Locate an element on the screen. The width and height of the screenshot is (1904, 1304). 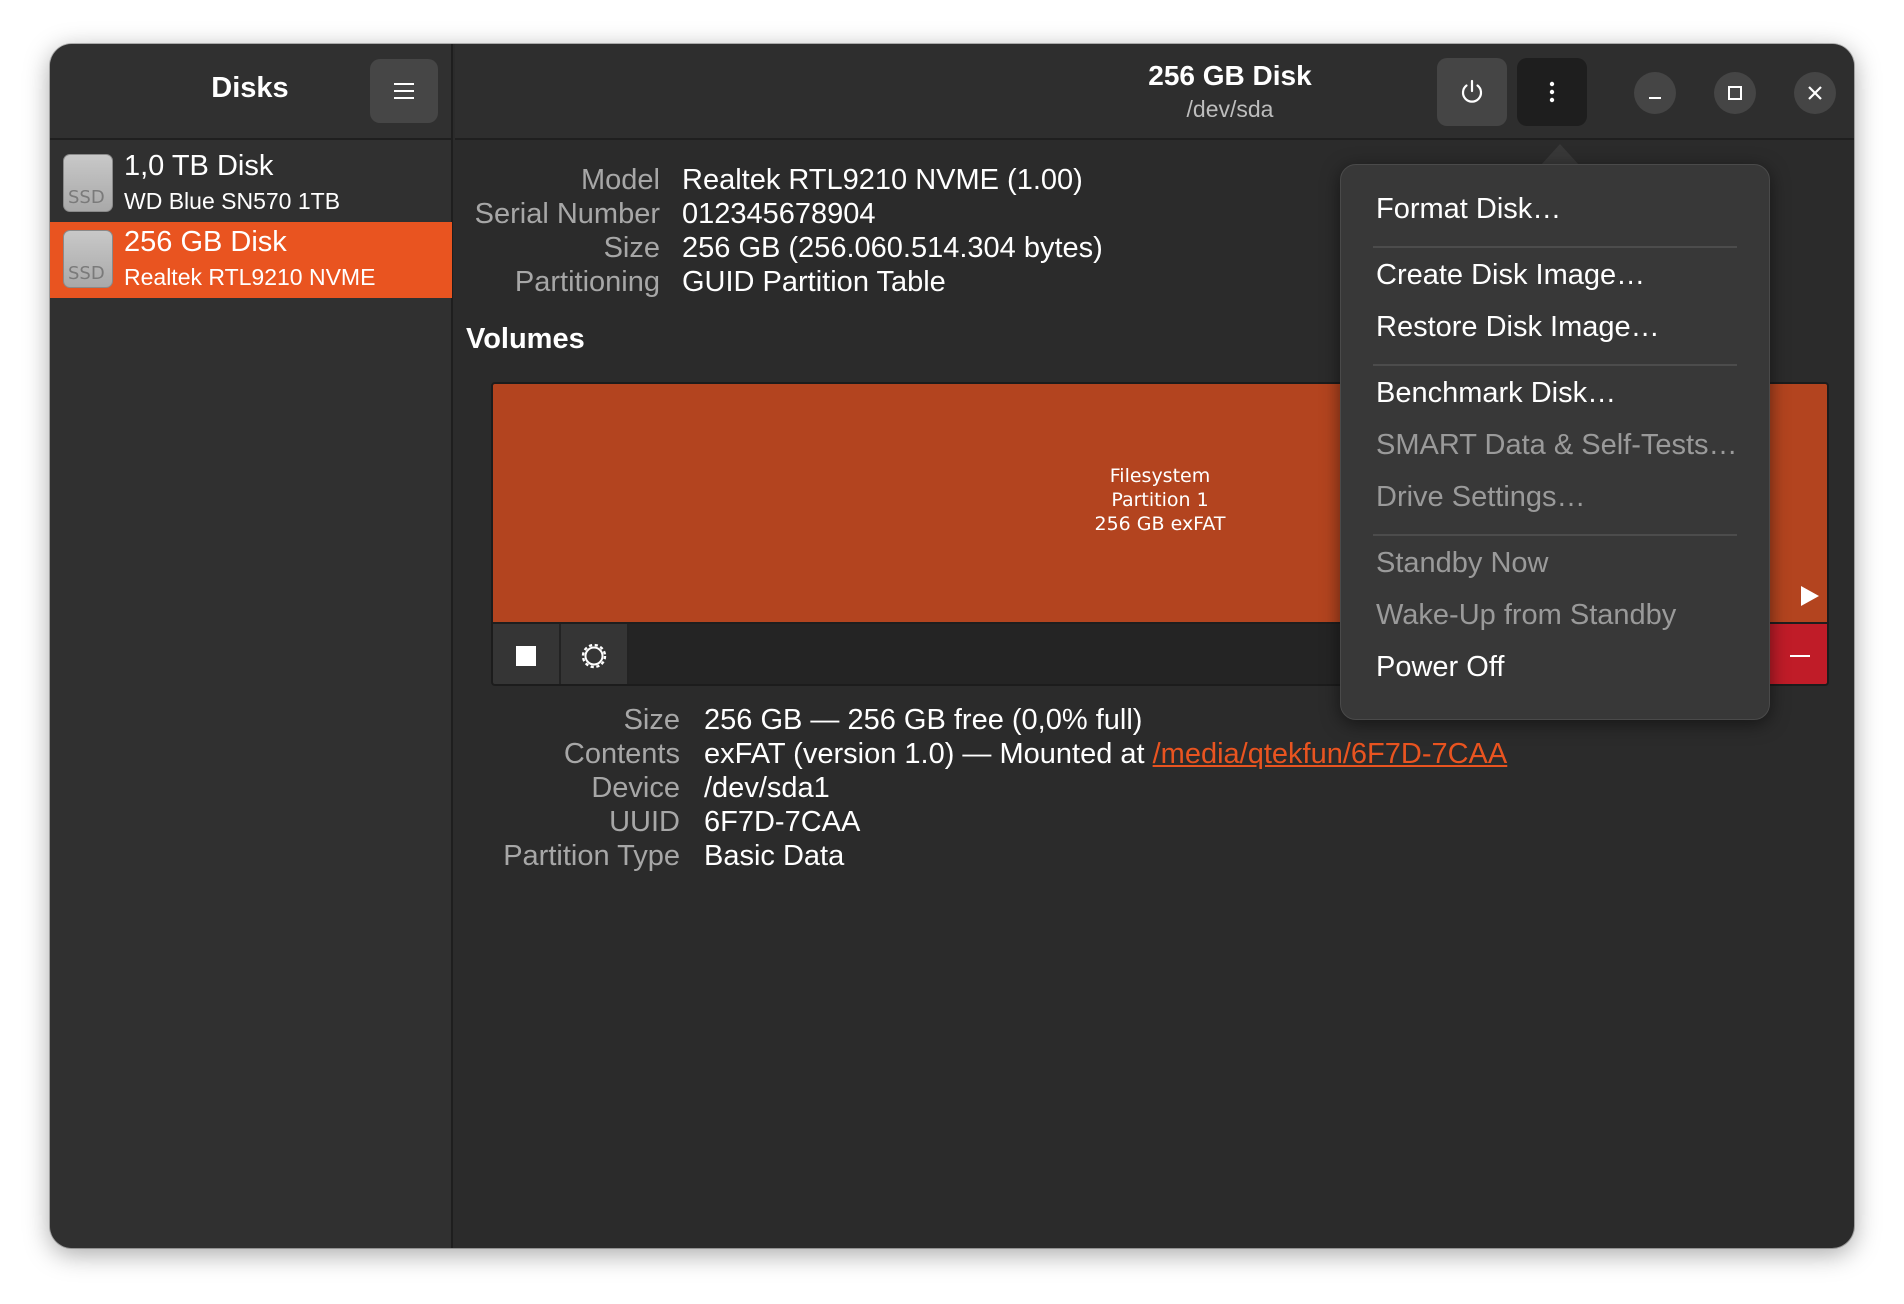
uuid-label: UUID is located at coordinates (644, 822).